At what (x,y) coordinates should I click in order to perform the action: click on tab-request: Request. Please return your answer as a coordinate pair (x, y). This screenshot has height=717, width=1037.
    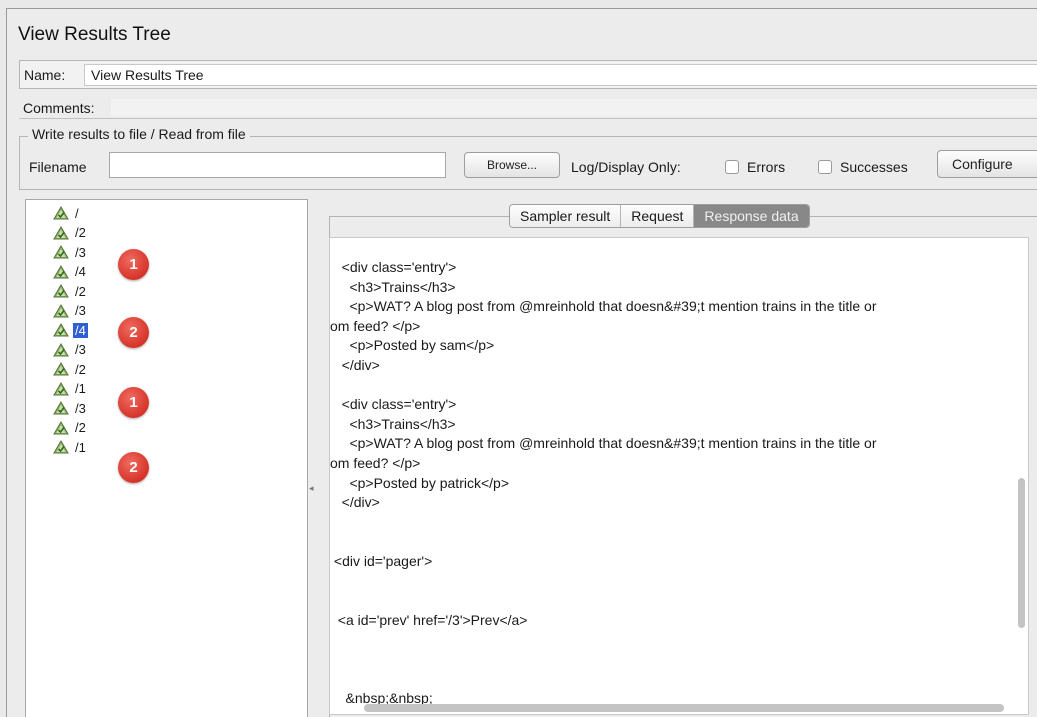
    Looking at the image, I should click on (658, 216).